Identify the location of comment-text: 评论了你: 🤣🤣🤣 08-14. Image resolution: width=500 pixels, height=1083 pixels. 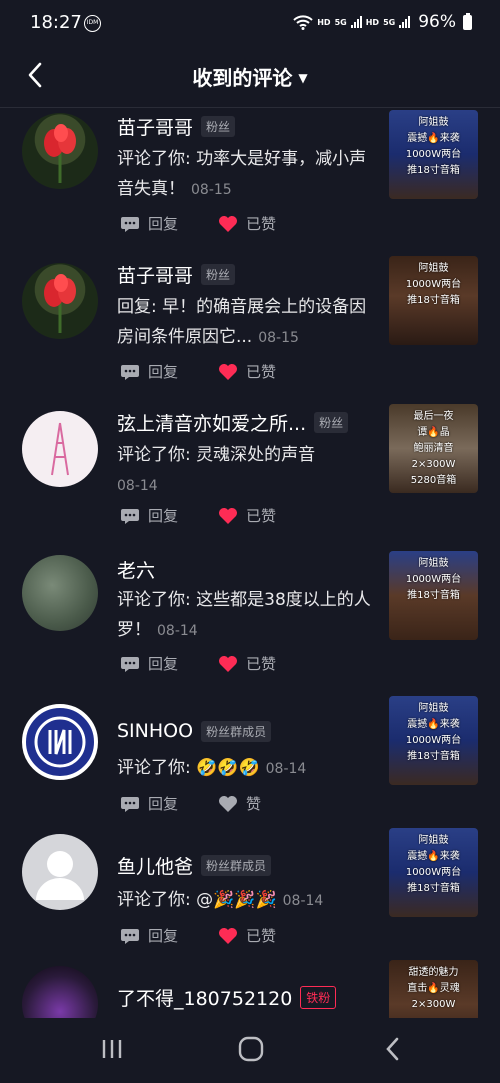
(247, 768).